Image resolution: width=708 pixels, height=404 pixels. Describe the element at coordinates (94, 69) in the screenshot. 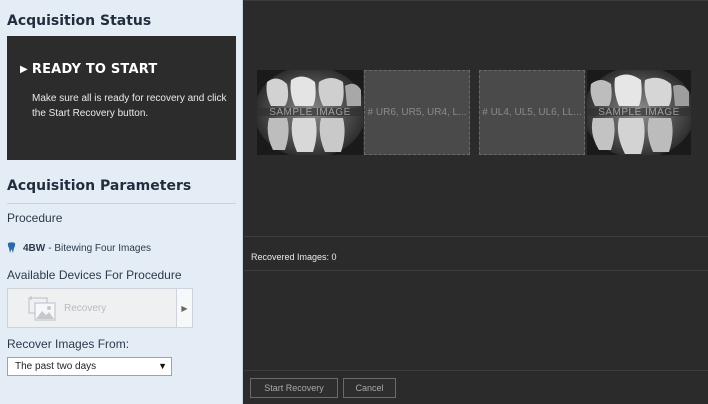

I see `status-heading-text: READY TO START` at that location.